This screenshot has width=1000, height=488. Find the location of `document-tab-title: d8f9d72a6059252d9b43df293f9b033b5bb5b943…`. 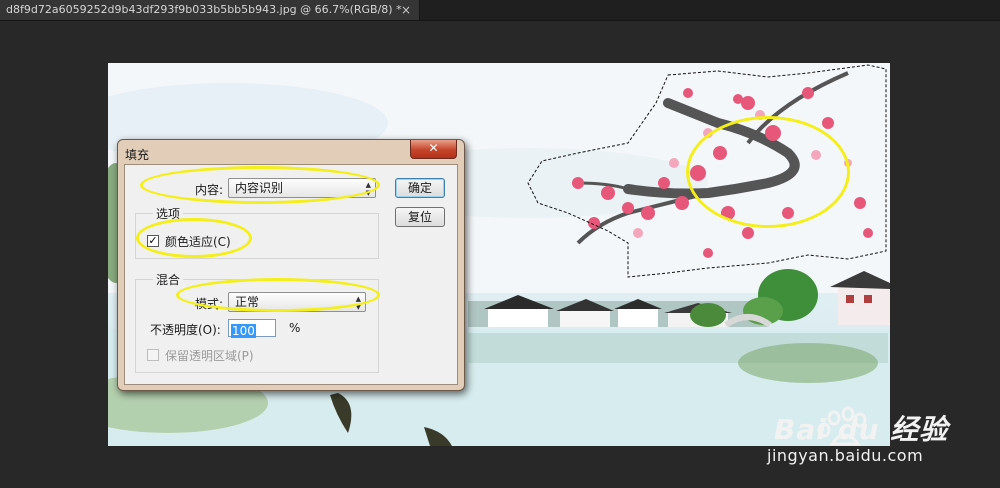

document-tab-title: d8f9d72a6059252d9b43df293f9b033b5bb5b943… is located at coordinates (204, 9).